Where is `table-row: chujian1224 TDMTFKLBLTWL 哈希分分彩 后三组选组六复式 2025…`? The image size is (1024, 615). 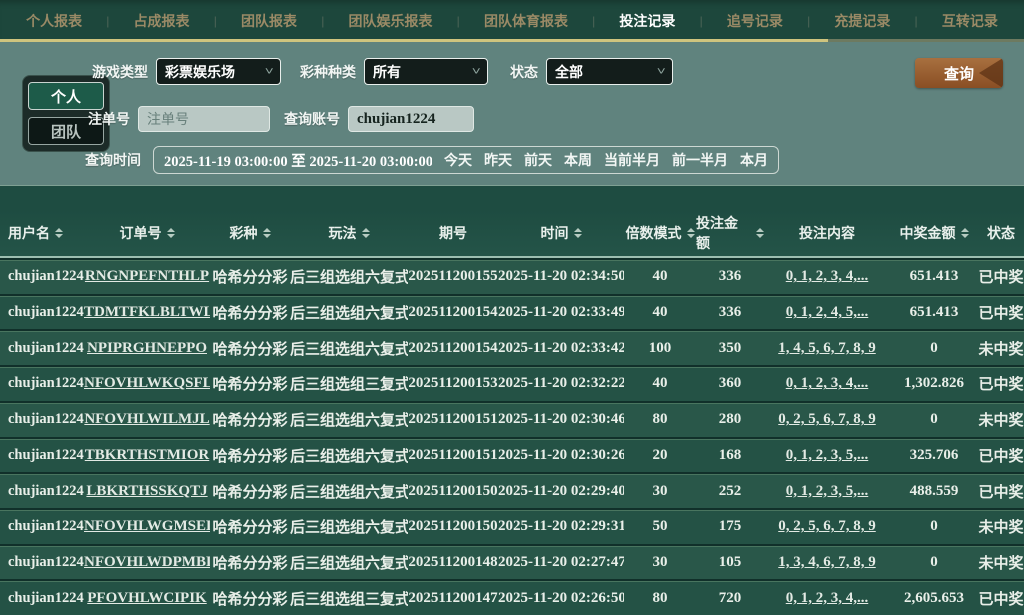 table-row: chujian1224 TDMTFKLBLTWL 哈希分分彩 后三组选组六复式 2025… is located at coordinates (512, 311).